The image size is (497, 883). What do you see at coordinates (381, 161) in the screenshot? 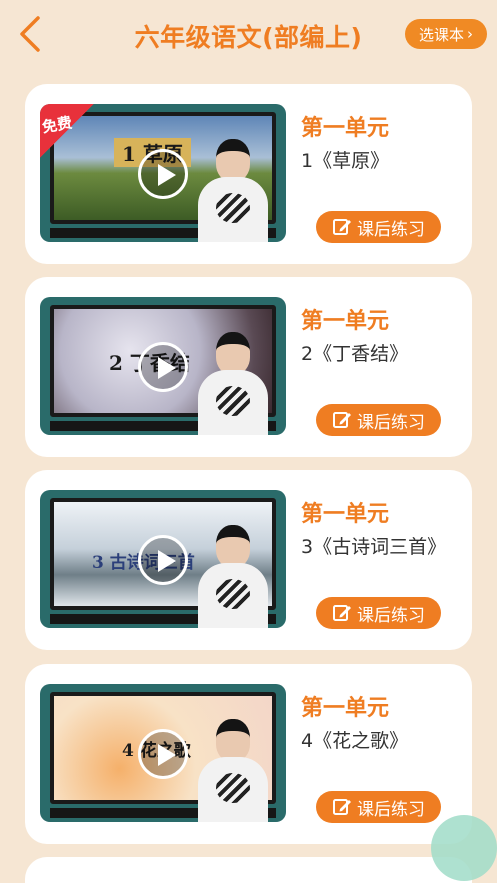
I see `lesson-title: 1《草原》` at bounding box center [381, 161].